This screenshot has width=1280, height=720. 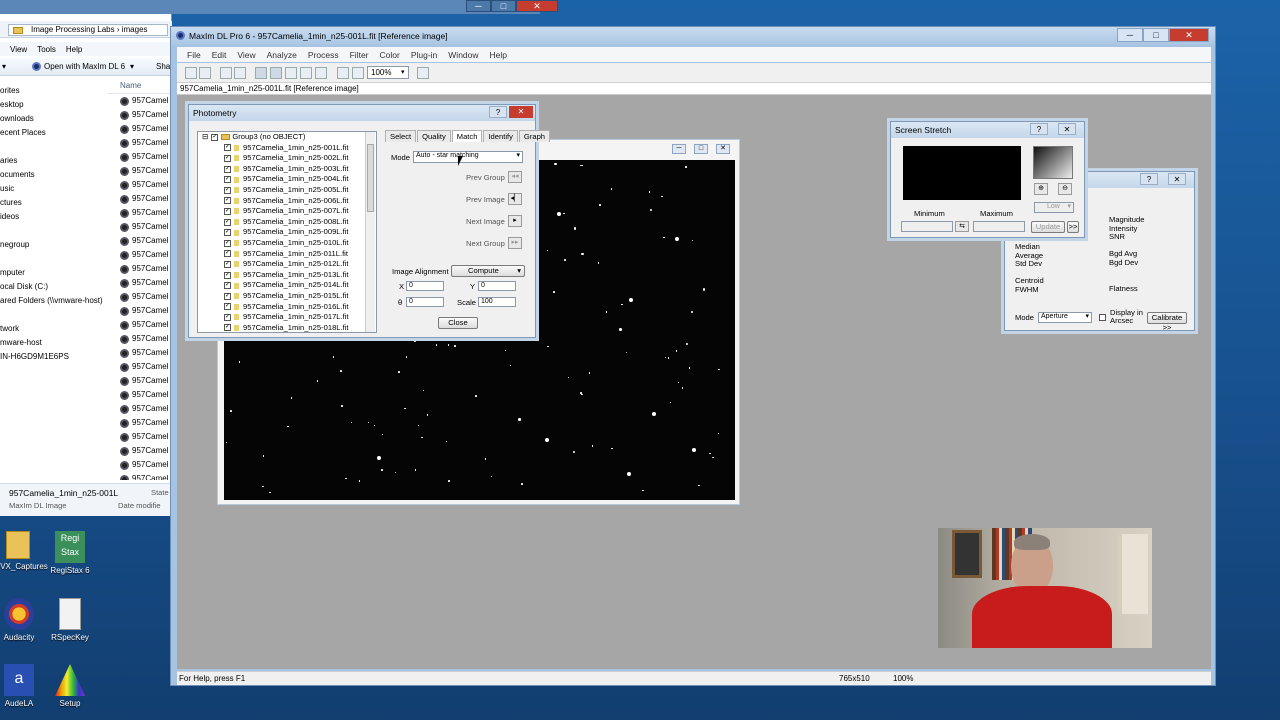 What do you see at coordinates (287, 254) in the screenshot?
I see `tree-file-item: ✓ 957Camelia_1min_n25-011L.fit` at bounding box center [287, 254].